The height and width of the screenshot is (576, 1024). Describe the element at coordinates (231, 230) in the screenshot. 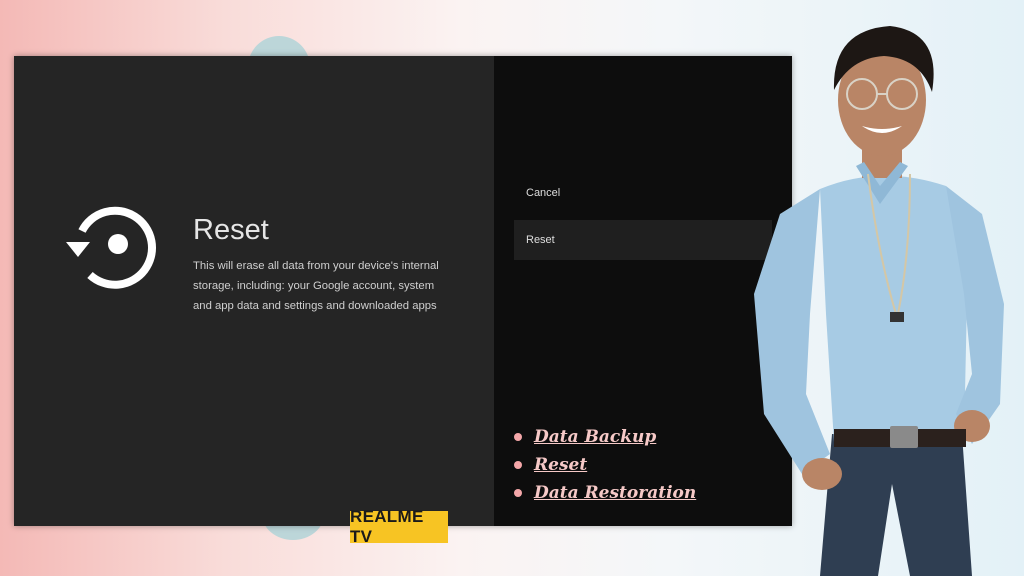

I see `reset-title: Reset` at that location.